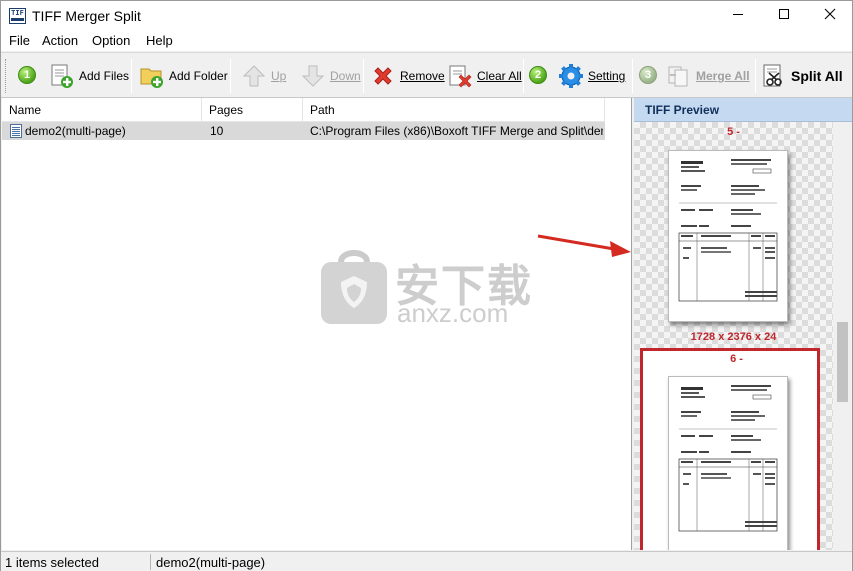 The width and height of the screenshot is (853, 571). Describe the element at coordinates (648, 75) in the screenshot. I see `step-3-badge: 3` at that location.